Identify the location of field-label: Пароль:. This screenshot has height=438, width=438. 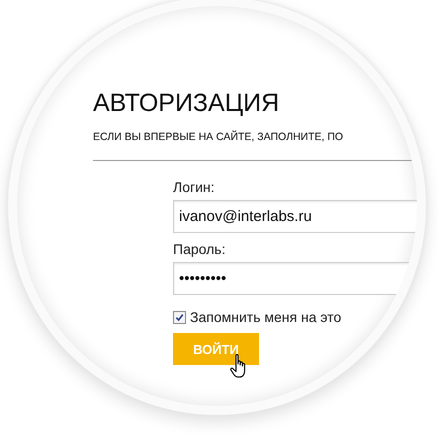
(199, 249).